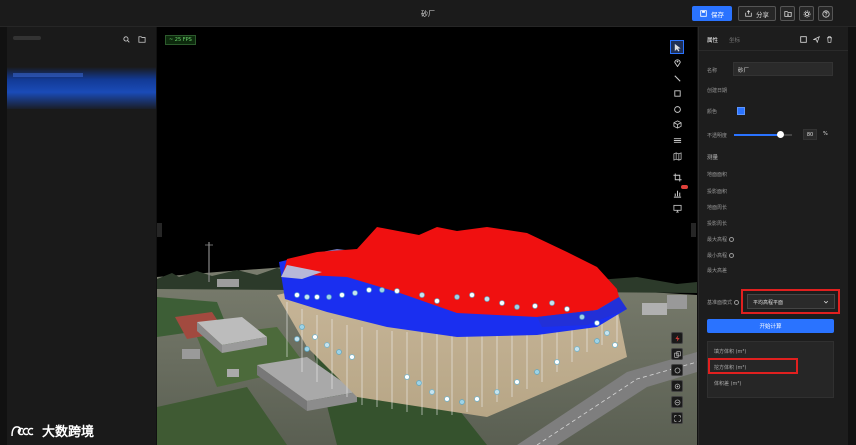 This screenshot has height=445, width=856. Describe the element at coordinates (713, 158) in the screenshot. I see `measure-section-title: 测量` at that location.